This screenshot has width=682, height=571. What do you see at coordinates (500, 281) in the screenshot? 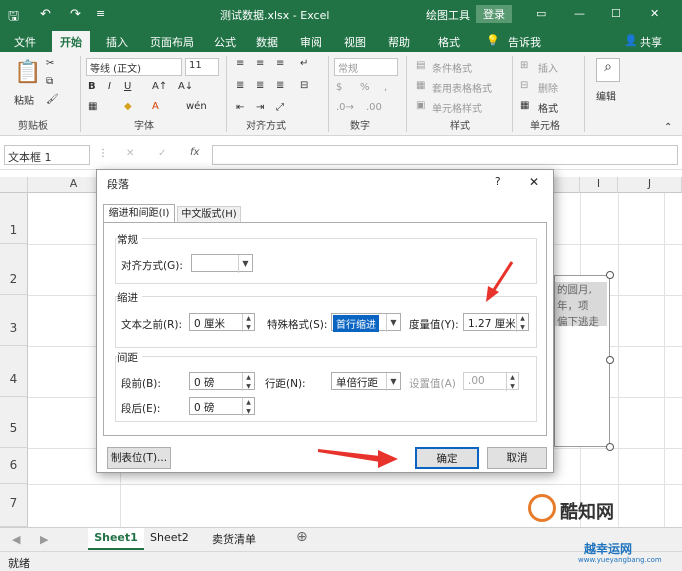
I see `arrow-to-measure` at bounding box center [500, 281].